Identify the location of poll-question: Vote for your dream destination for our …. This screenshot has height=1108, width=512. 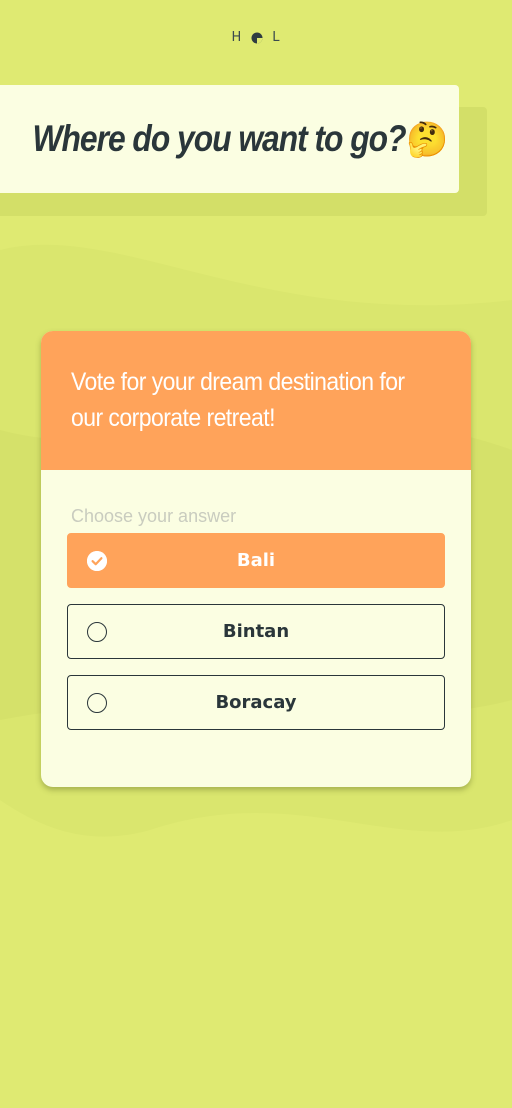
(238, 400).